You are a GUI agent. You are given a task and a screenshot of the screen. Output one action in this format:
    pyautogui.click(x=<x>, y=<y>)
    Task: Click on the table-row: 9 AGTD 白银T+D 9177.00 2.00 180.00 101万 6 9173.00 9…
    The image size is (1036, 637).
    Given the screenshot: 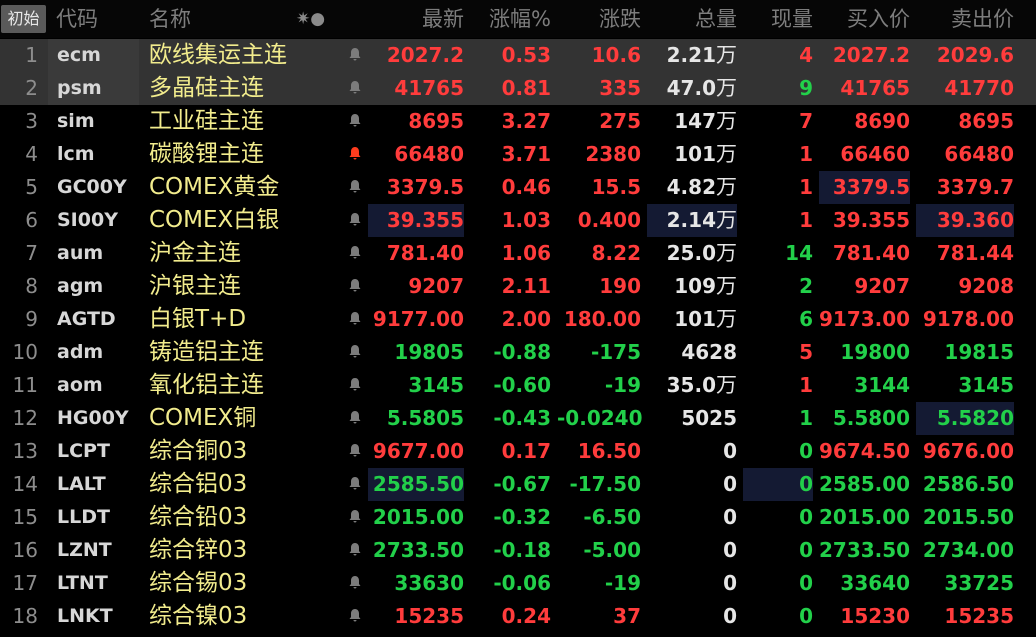 What is the action you would take?
    pyautogui.click(x=518, y=319)
    